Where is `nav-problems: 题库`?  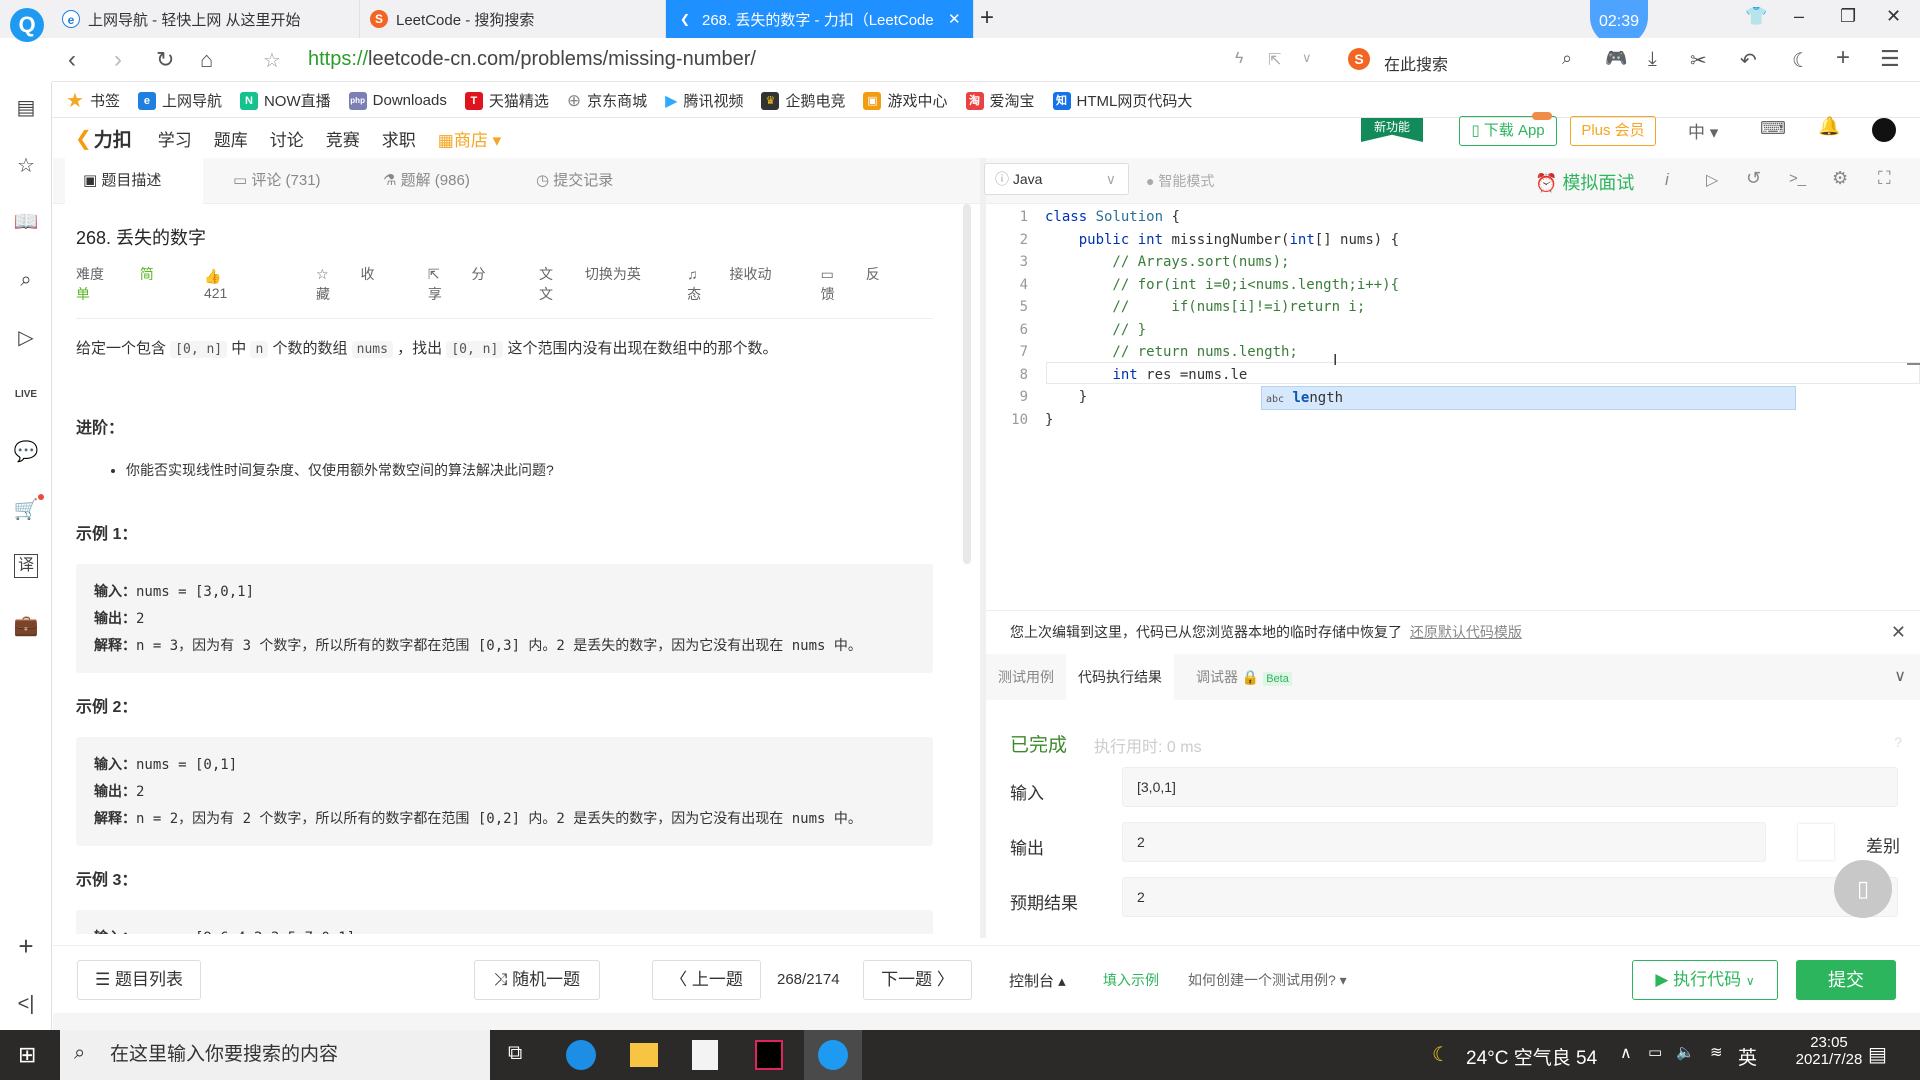
nav-problems: 题库 is located at coordinates (231, 138).